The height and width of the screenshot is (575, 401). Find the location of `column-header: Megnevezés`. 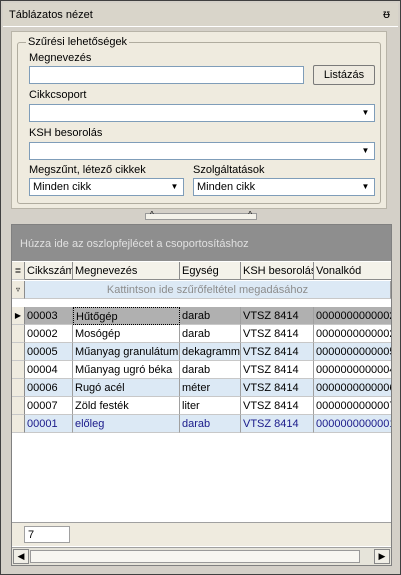

column-header: Megnevezés is located at coordinates (126, 271).